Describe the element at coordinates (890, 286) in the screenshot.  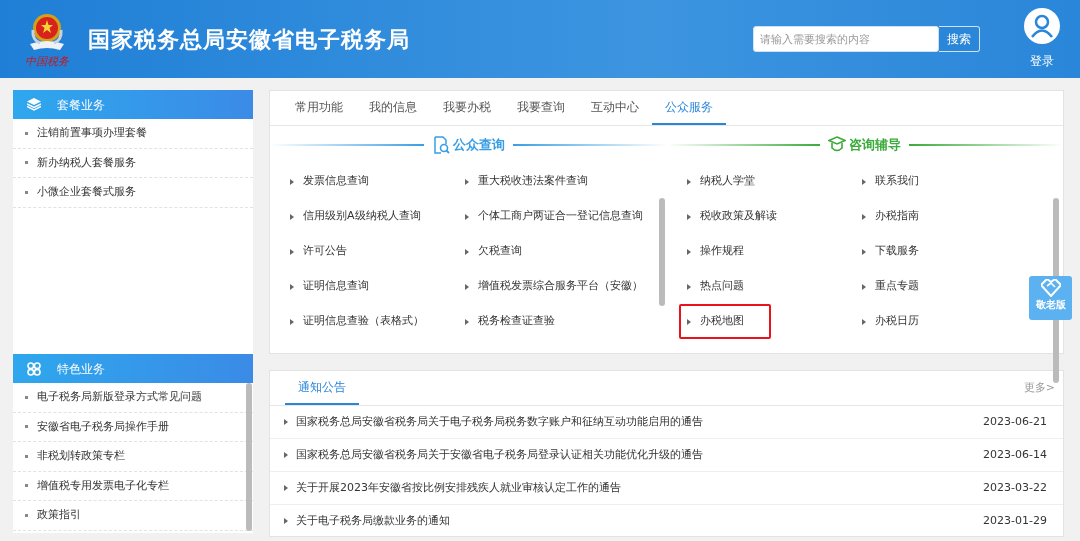
I see `service-link: 重点专题` at that location.